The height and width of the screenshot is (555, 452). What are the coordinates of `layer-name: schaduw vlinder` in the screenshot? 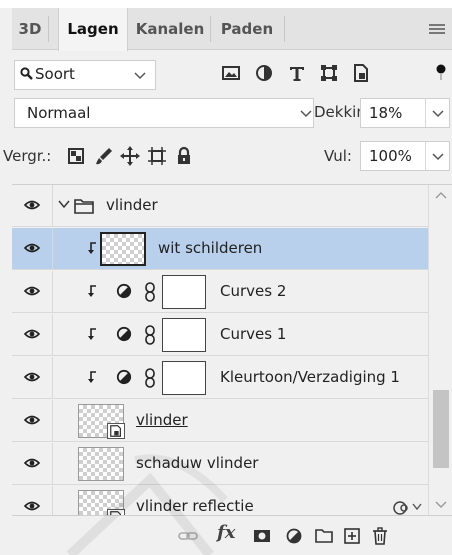 It's located at (197, 463).